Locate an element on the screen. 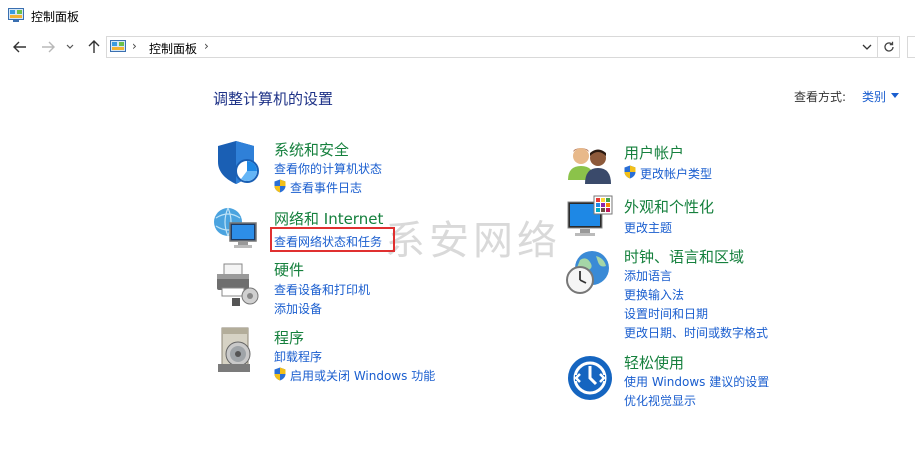 The width and height of the screenshot is (915, 474). category-title: 用户帐户 is located at coordinates (654, 152).